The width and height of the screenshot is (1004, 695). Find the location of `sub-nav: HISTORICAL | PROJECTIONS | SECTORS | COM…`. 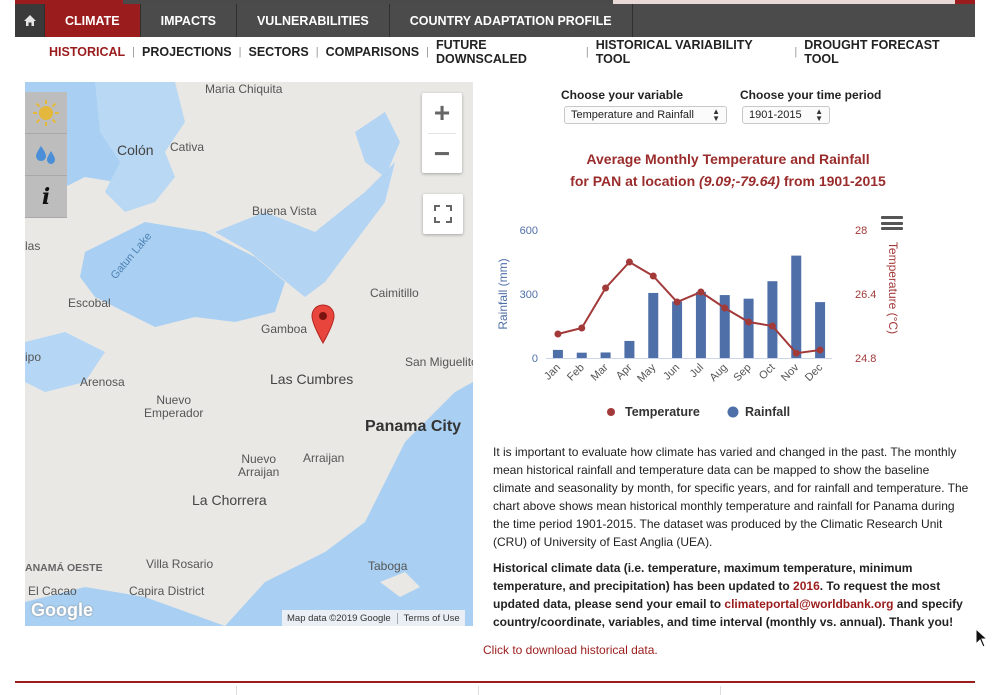

sub-nav: HISTORICAL | PROJECTIONS | SECTORS | COM… is located at coordinates (495, 52).